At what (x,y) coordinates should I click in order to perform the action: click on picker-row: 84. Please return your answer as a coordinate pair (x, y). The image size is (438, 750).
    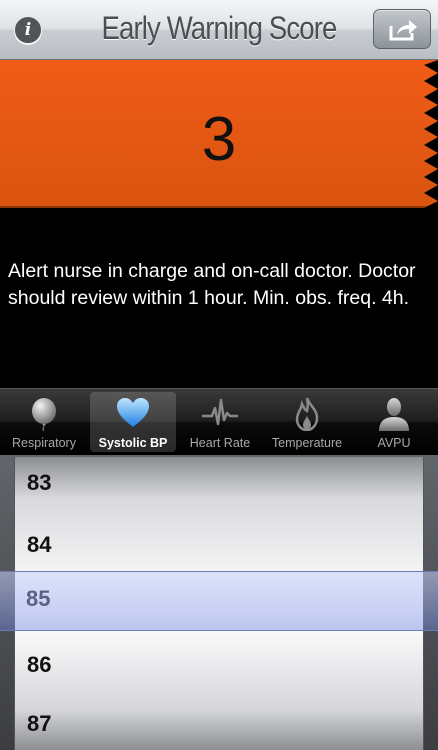
    Looking at the image, I should click on (39, 545).